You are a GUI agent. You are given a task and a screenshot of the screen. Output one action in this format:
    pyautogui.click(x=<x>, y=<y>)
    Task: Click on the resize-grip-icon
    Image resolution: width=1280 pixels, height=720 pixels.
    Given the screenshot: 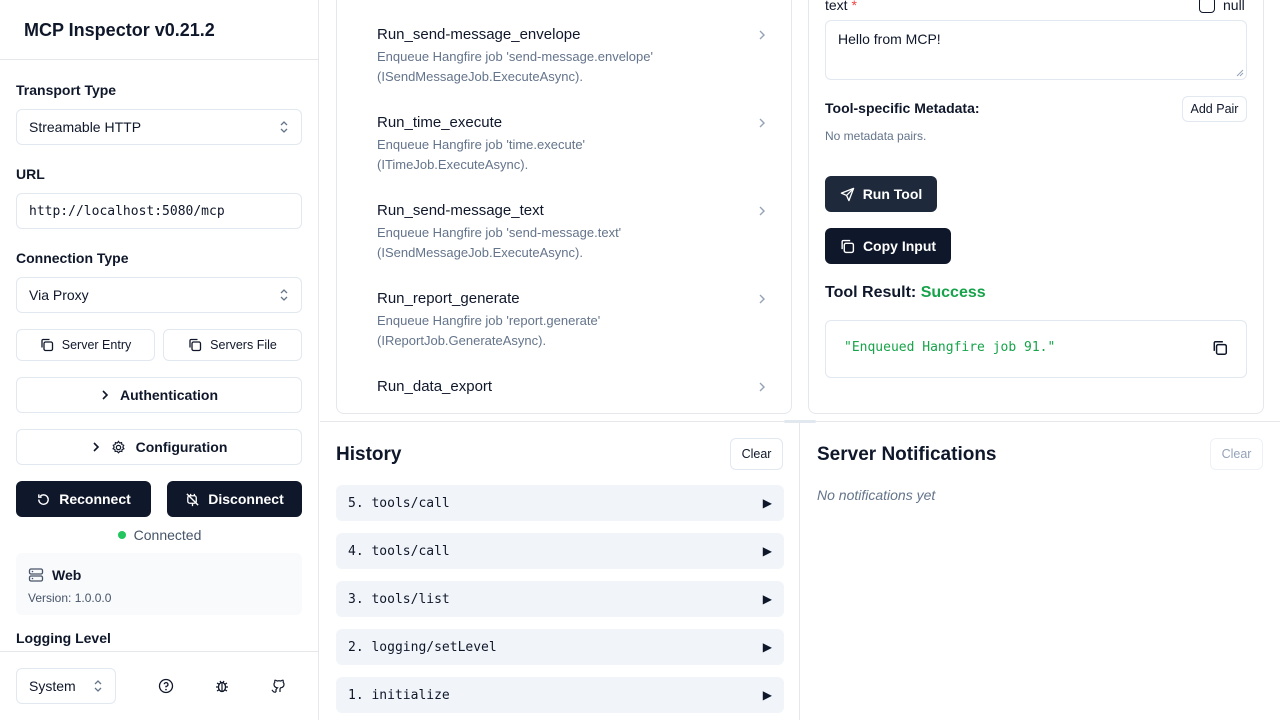 What is the action you would take?
    pyautogui.click(x=1240, y=73)
    